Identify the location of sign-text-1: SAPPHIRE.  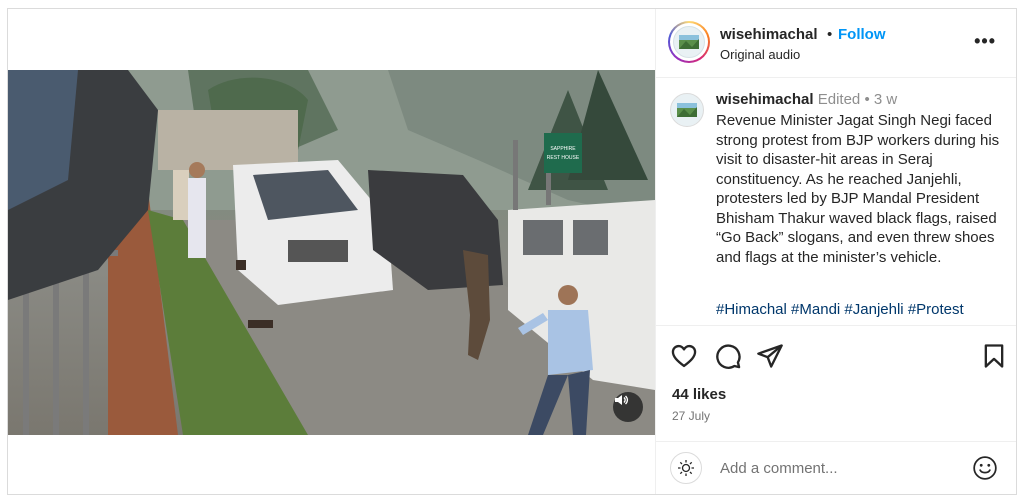
(563, 149).